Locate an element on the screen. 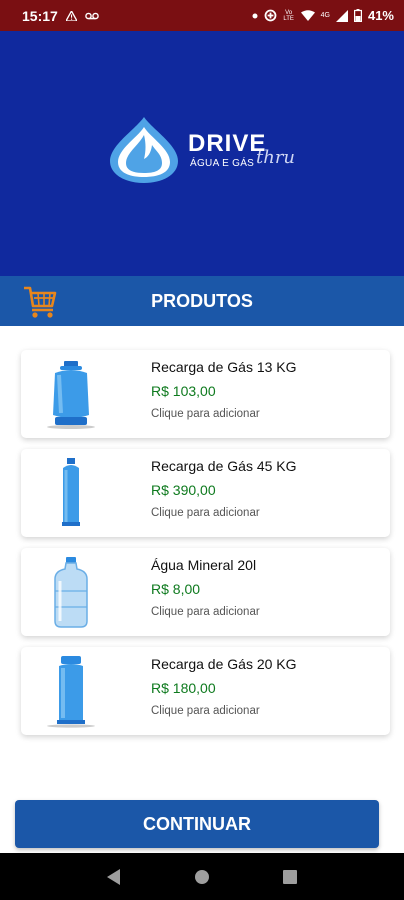 This screenshot has height=900, width=404. product-name: Recarga de Gás 20 KG is located at coordinates (224, 664).